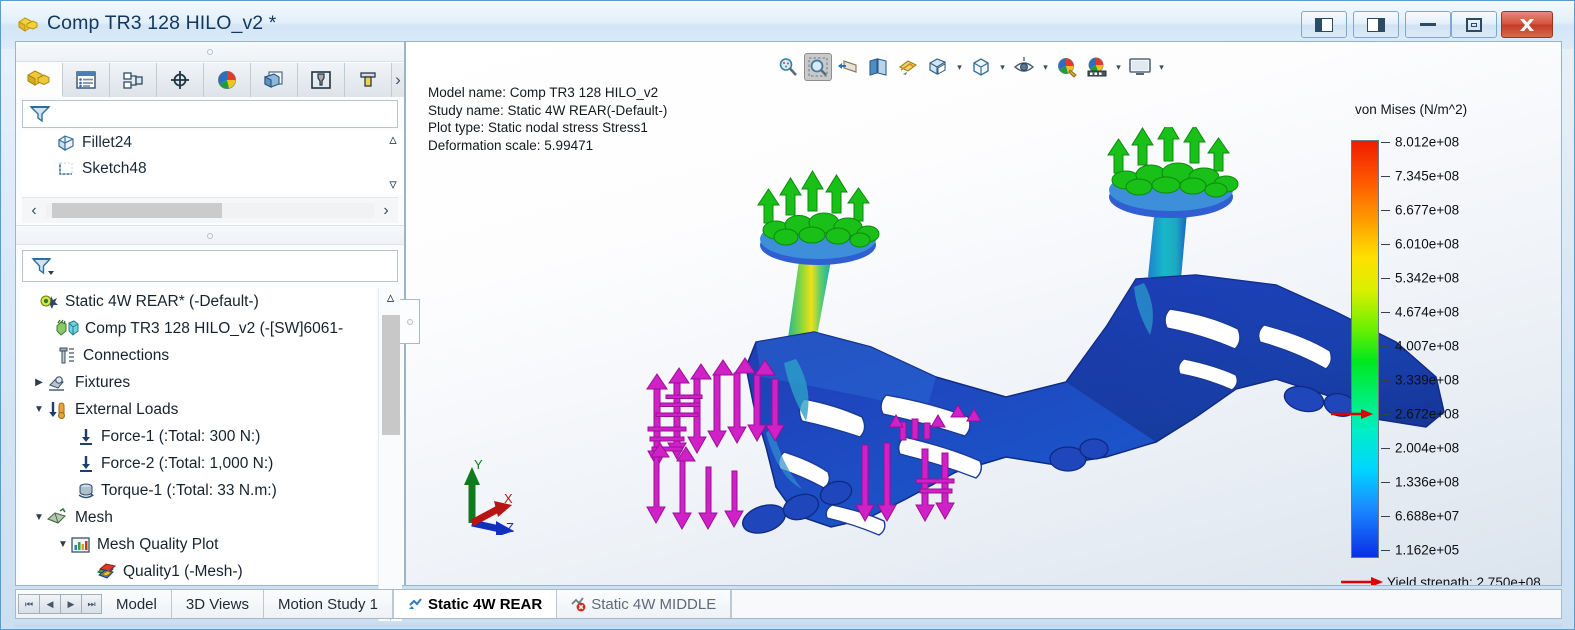  I want to click on tree-item-force-2: Force-2 (:Total: 1,000 N:), so click(198, 463).